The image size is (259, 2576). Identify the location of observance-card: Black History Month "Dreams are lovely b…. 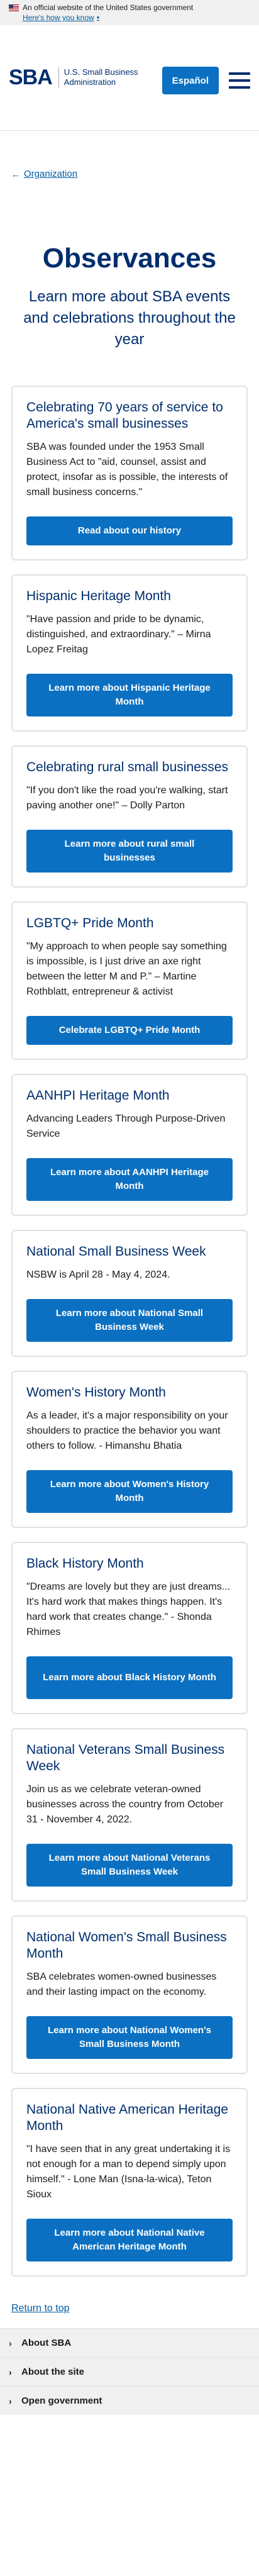
(129, 1628).